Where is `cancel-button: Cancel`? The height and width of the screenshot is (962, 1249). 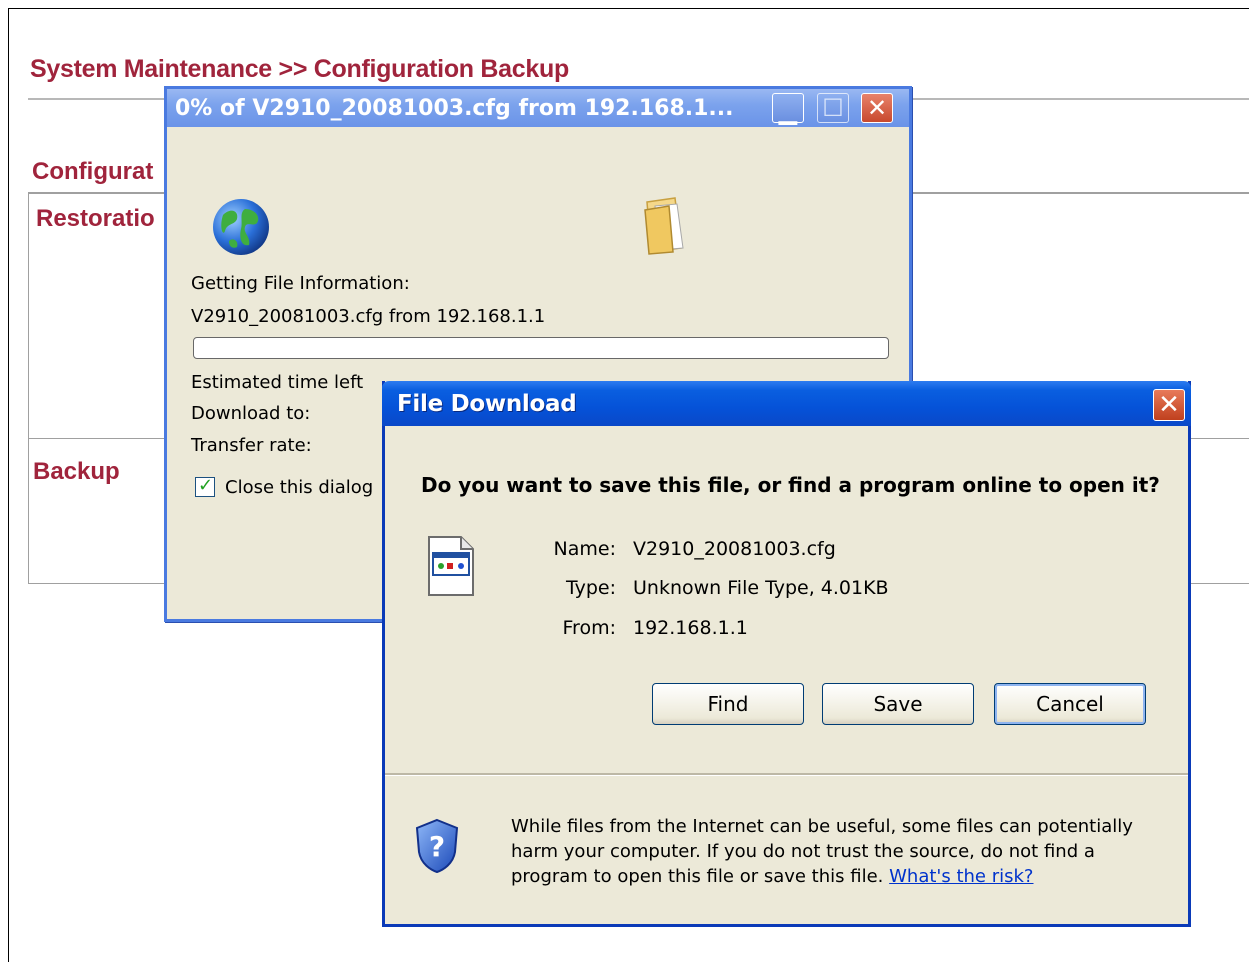 cancel-button: Cancel is located at coordinates (1070, 704).